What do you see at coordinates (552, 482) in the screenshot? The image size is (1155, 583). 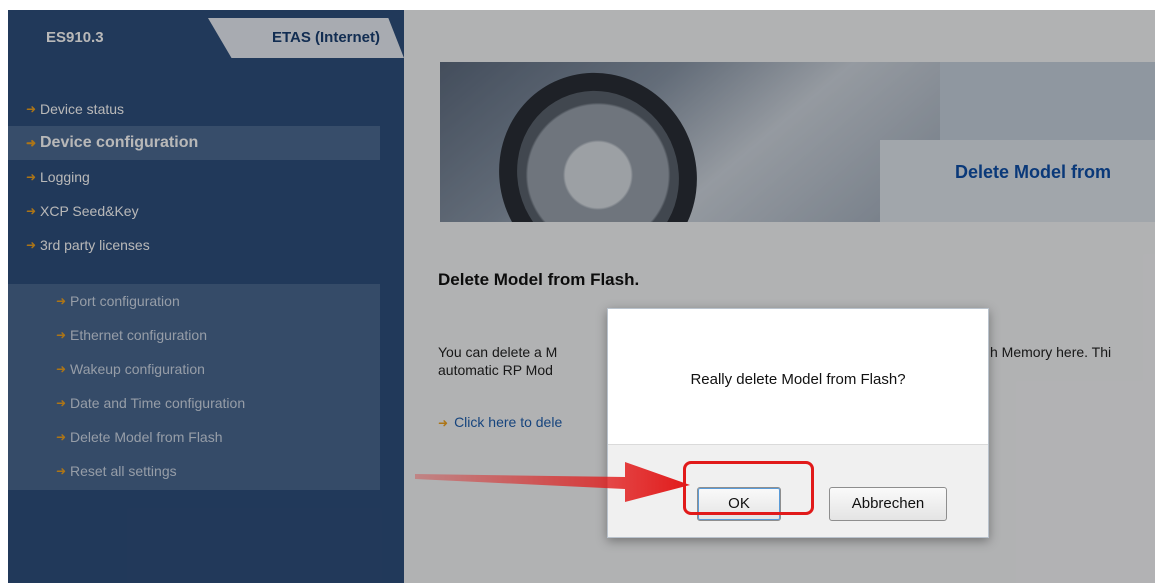 I see `red-arrow-icon` at bounding box center [552, 482].